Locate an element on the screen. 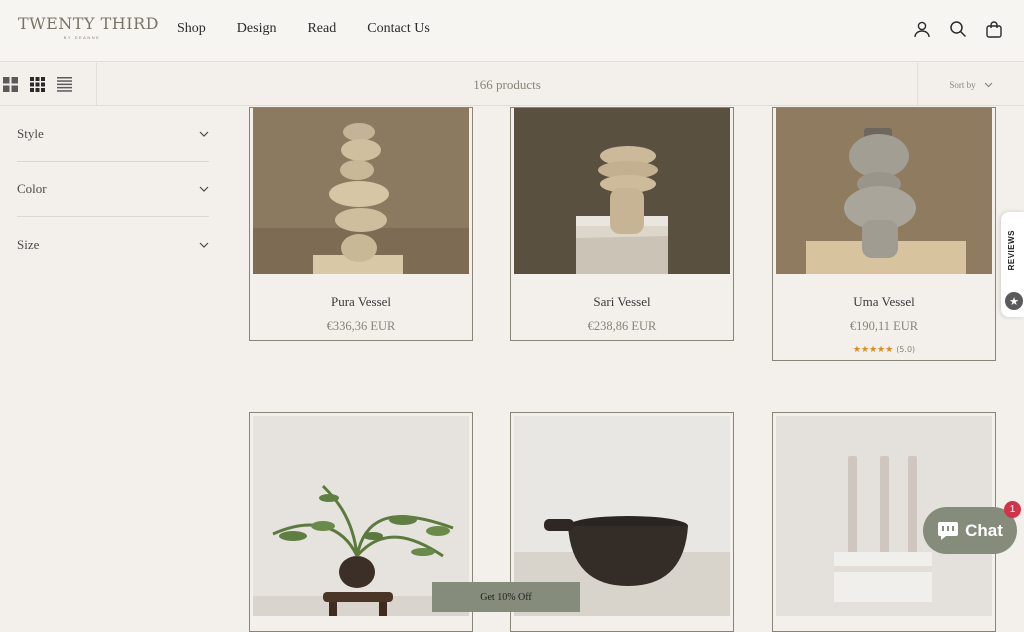 Image resolution: width=1024 pixels, height=632 pixels. filter-label: Size is located at coordinates (28, 244).